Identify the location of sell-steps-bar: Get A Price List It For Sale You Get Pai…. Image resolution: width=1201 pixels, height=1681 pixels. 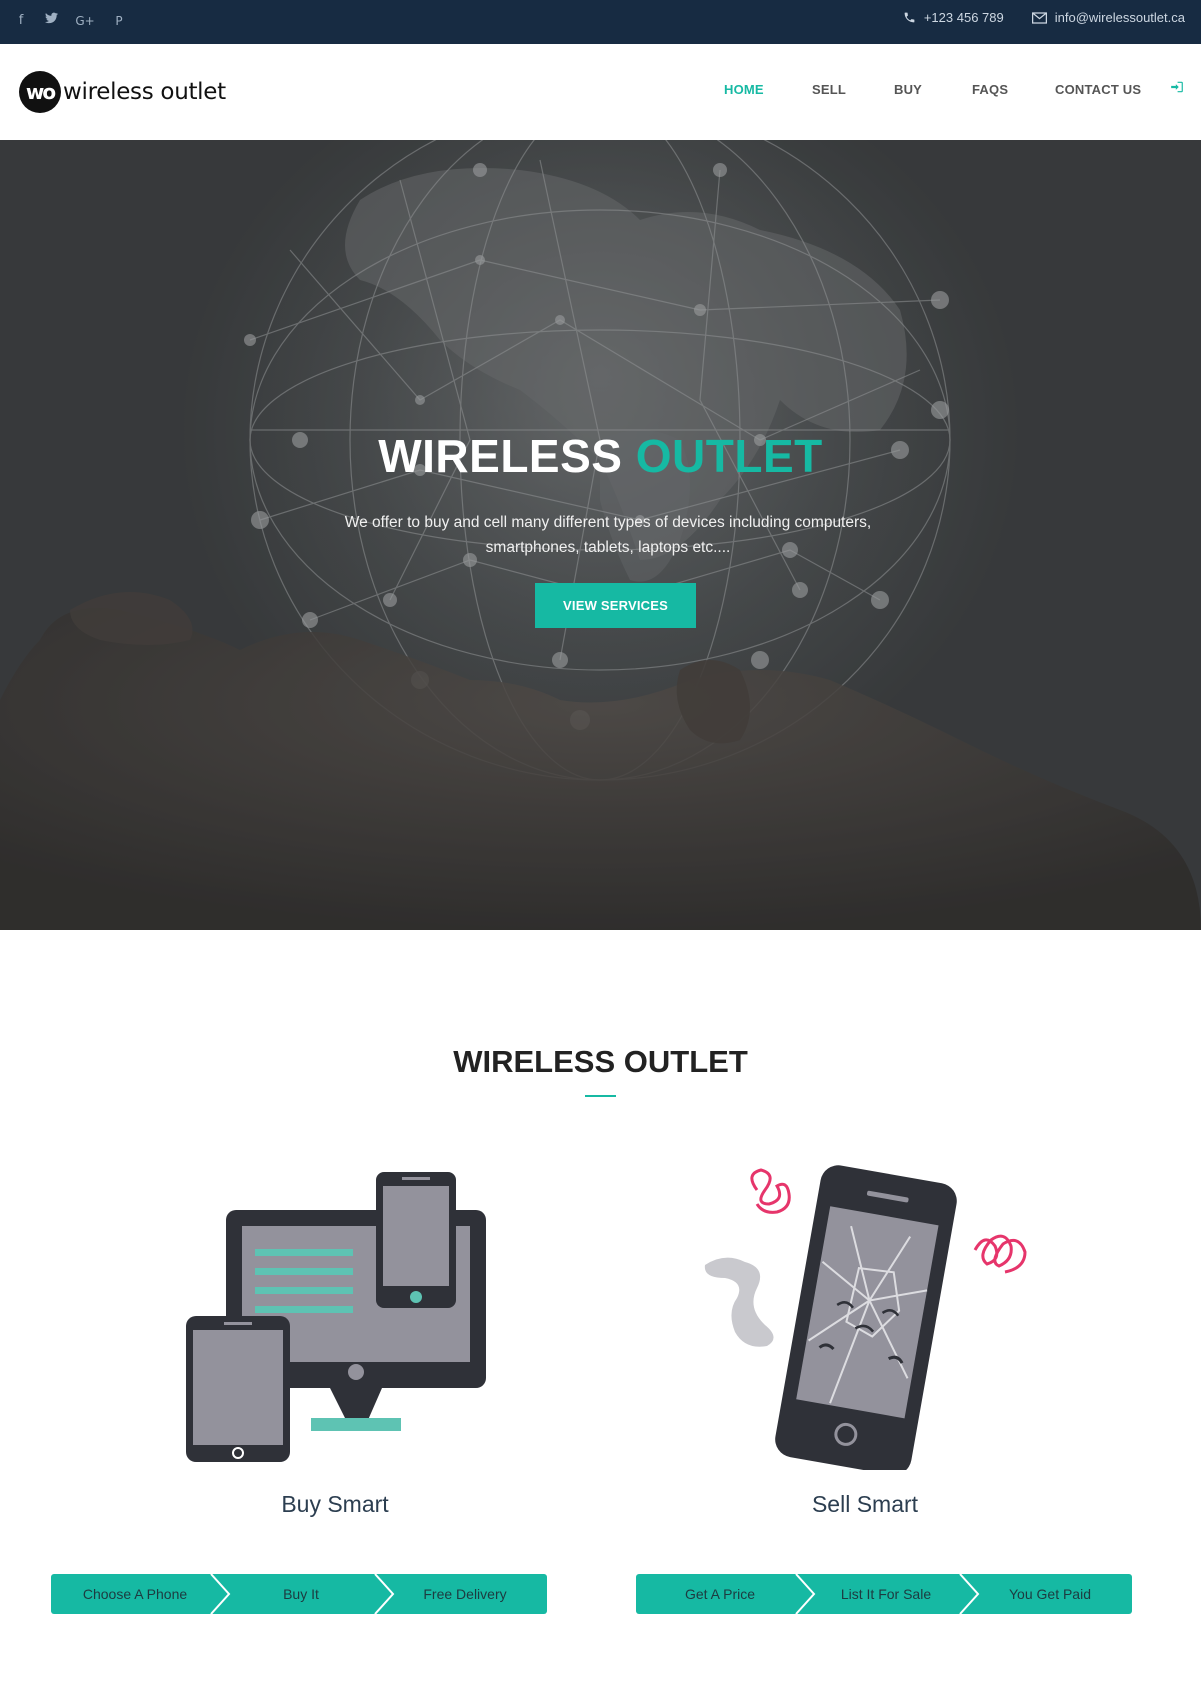
(884, 1594).